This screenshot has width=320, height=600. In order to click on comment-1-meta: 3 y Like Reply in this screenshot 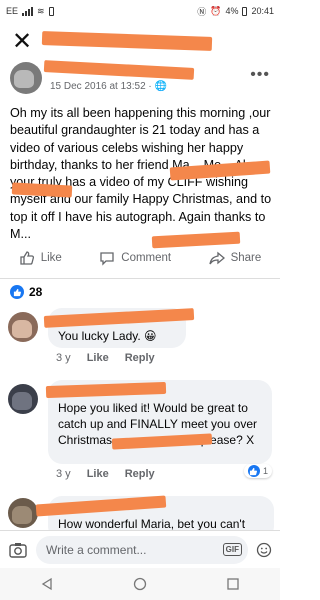, I will do `click(105, 358)`.